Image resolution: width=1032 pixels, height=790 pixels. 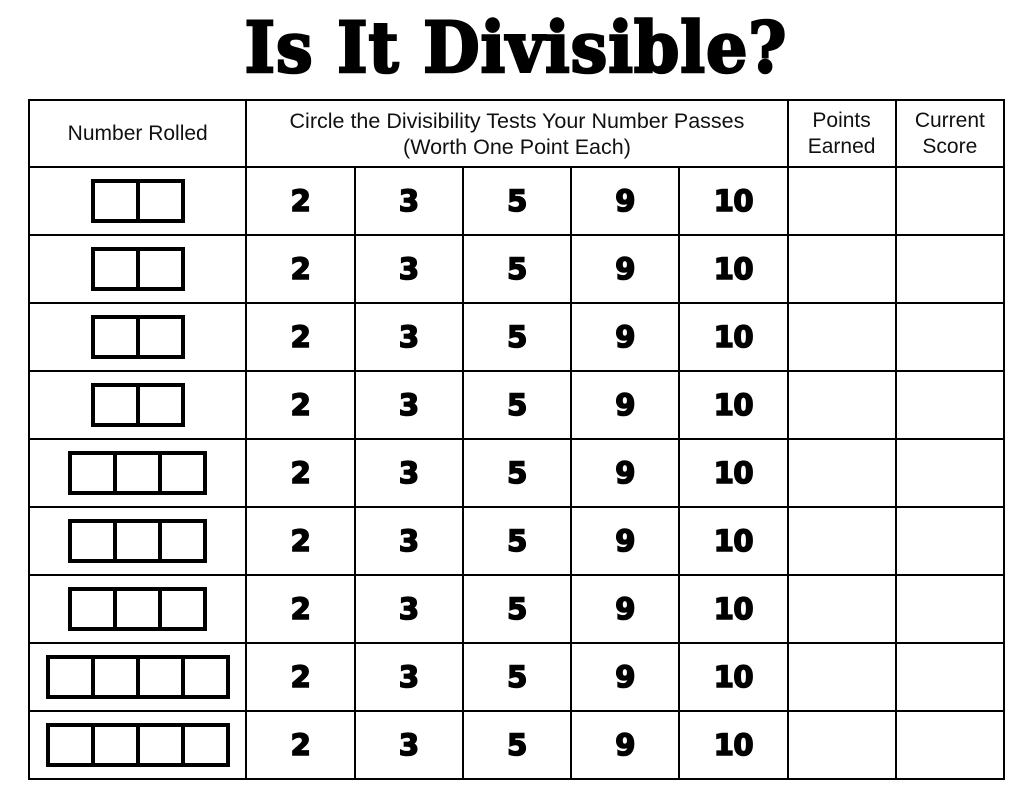 I want to click on digit-box-group, so click(x=137, y=404).